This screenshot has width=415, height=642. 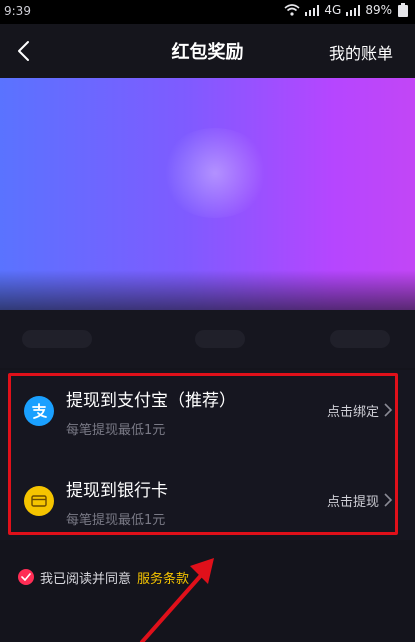 I want to click on check-icon, so click(x=26, y=577).